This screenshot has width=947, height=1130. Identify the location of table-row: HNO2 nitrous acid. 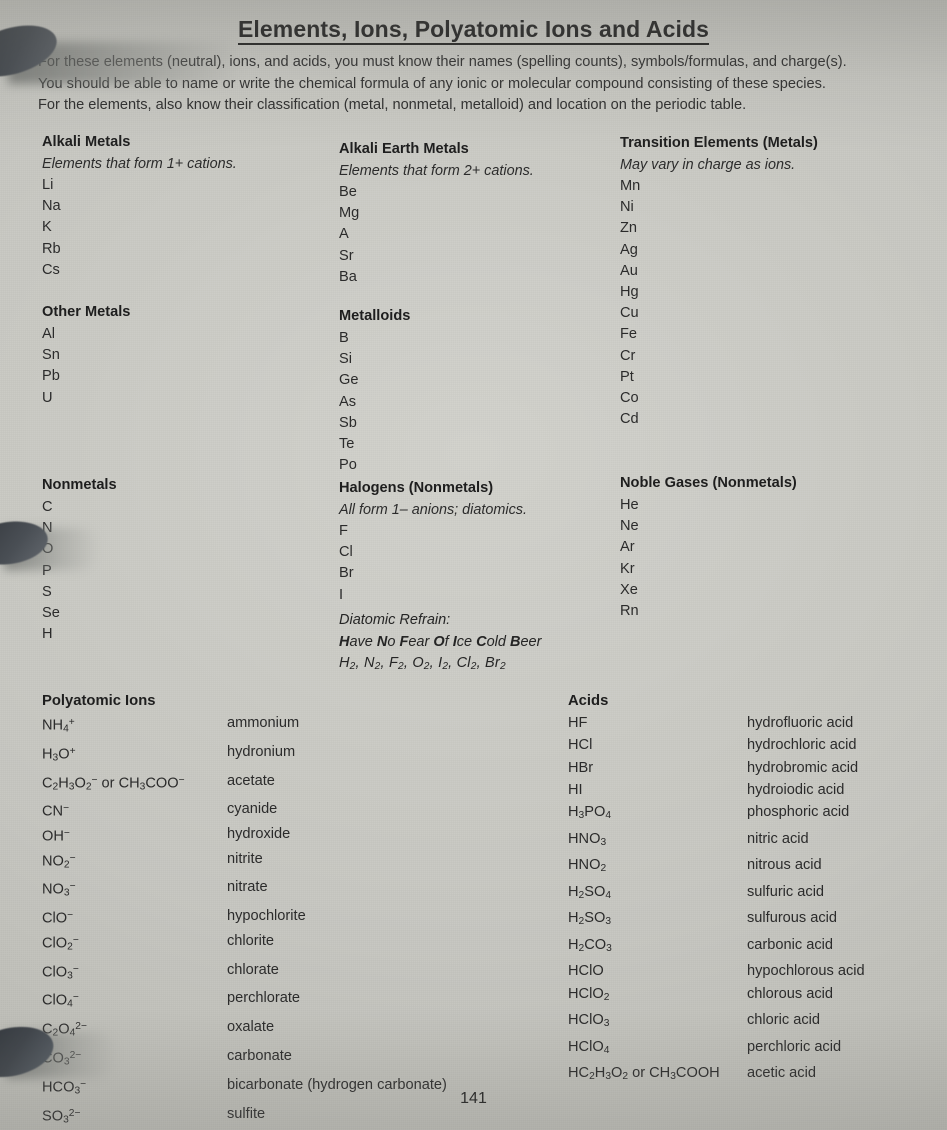
(757, 867).